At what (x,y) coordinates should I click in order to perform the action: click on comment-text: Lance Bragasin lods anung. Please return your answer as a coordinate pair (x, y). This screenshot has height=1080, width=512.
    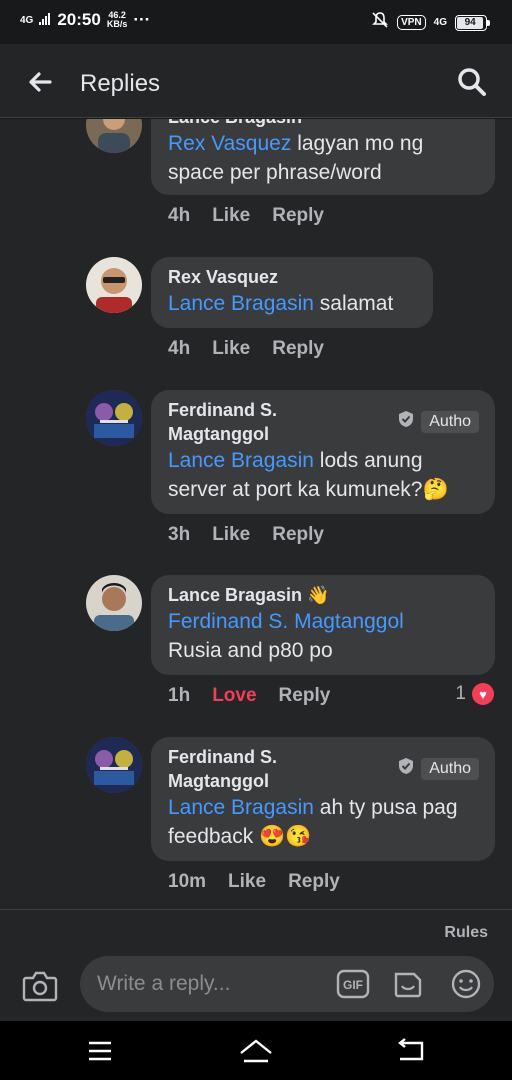
    Looking at the image, I should click on (295, 460).